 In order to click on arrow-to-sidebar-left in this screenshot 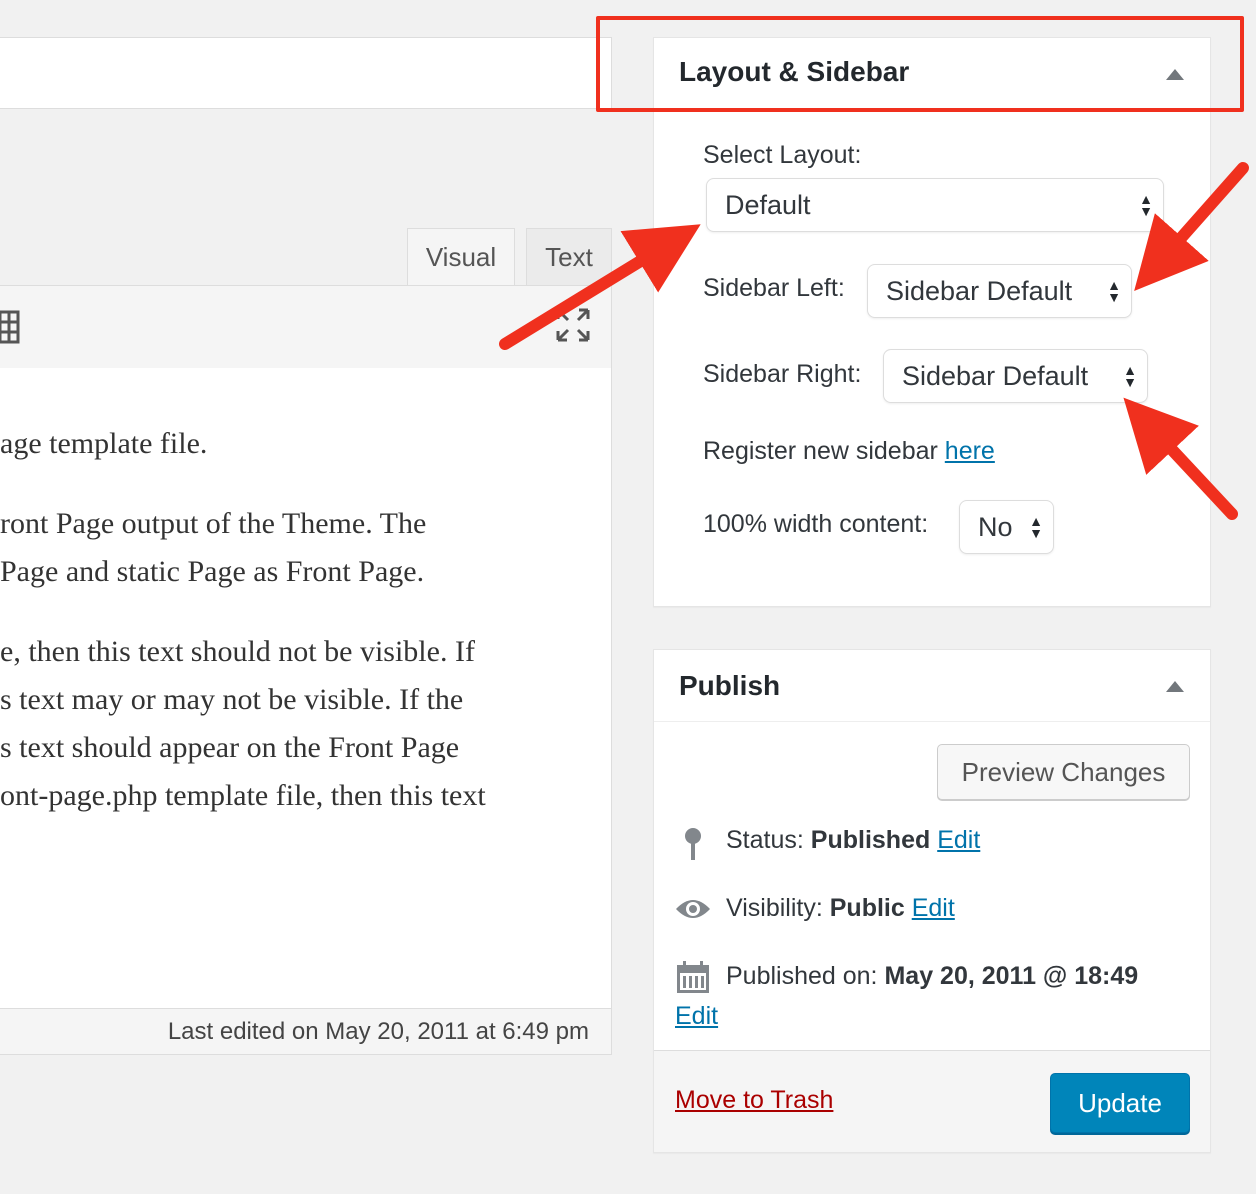, I will do `click(1191, 226)`.